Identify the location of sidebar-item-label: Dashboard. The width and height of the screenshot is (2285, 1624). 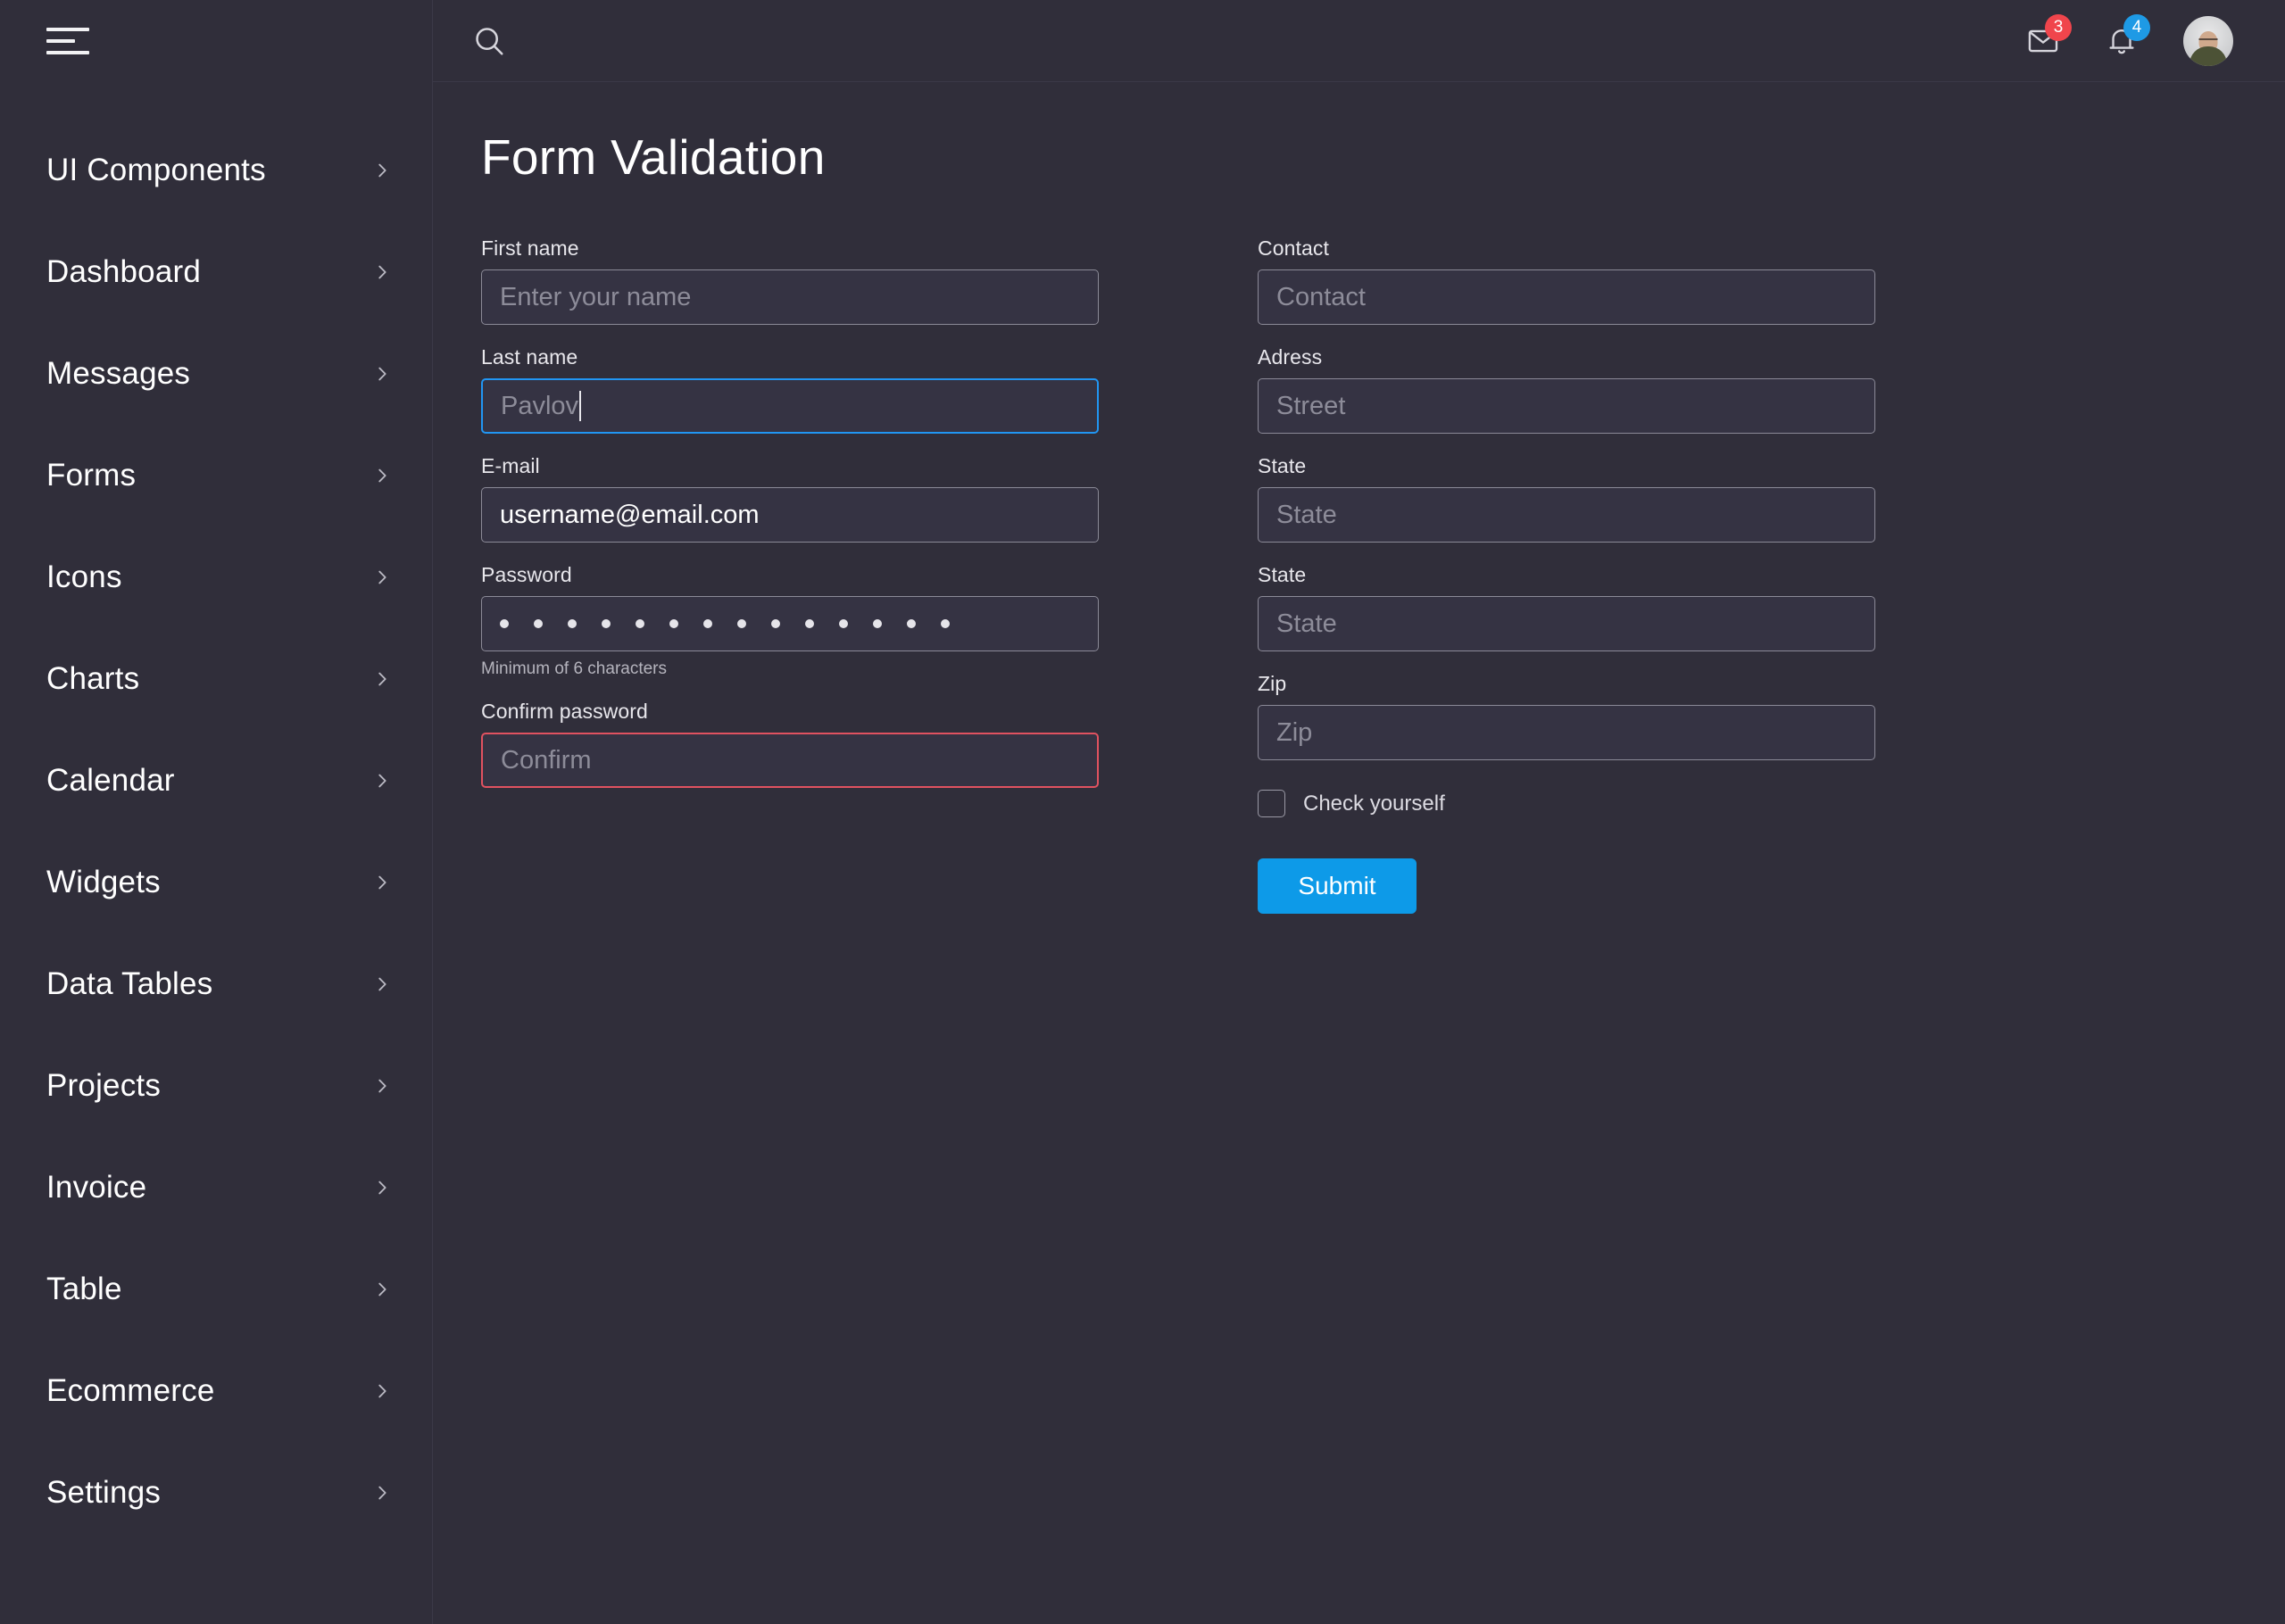
(124, 271).